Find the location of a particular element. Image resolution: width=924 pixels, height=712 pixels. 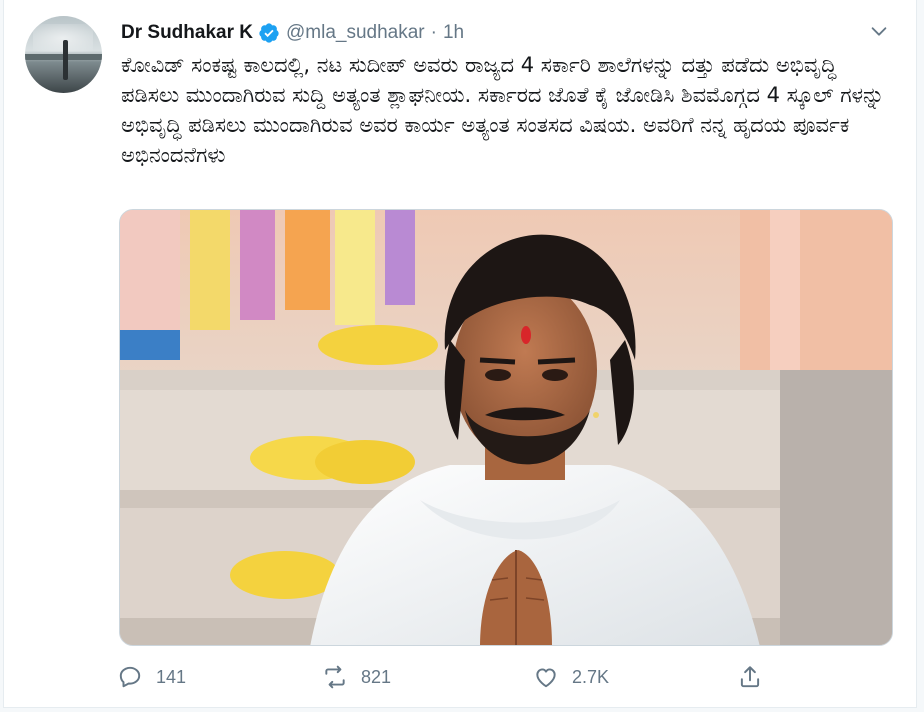

reply-icon is located at coordinates (130, 677).